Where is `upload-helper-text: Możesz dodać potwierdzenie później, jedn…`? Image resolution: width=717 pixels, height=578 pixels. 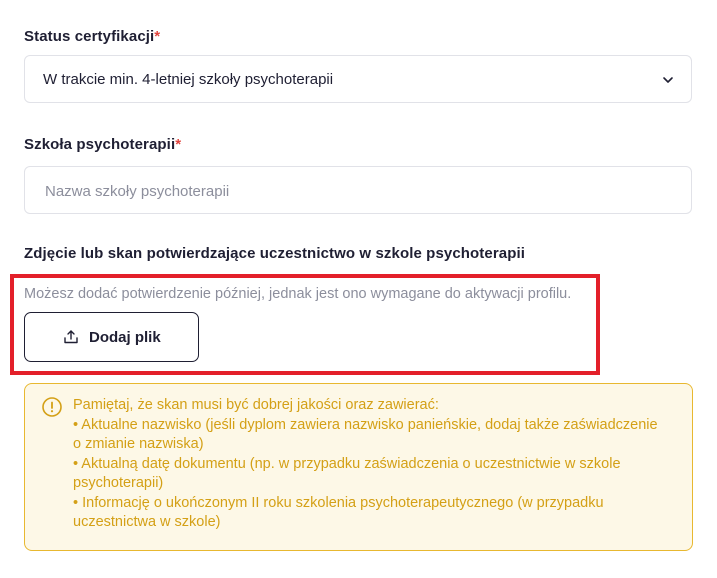
upload-helper-text: Możesz dodać potwierdzenie później, jedn… is located at coordinates (298, 294).